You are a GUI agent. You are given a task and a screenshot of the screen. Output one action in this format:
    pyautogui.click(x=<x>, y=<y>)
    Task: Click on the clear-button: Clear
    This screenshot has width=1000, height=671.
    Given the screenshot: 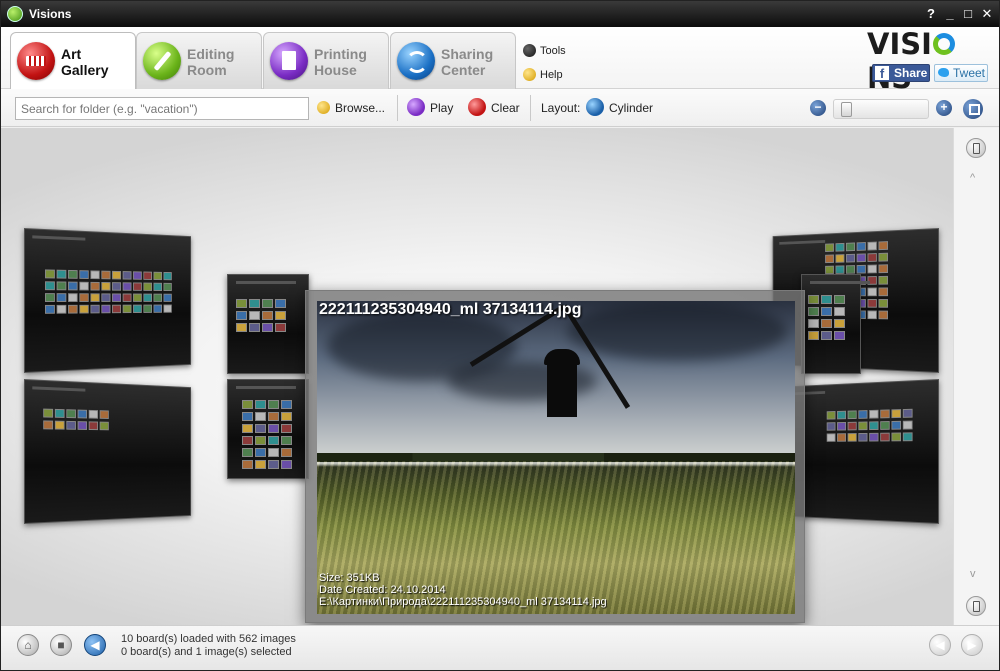 What is the action you would take?
    pyautogui.click(x=494, y=109)
    